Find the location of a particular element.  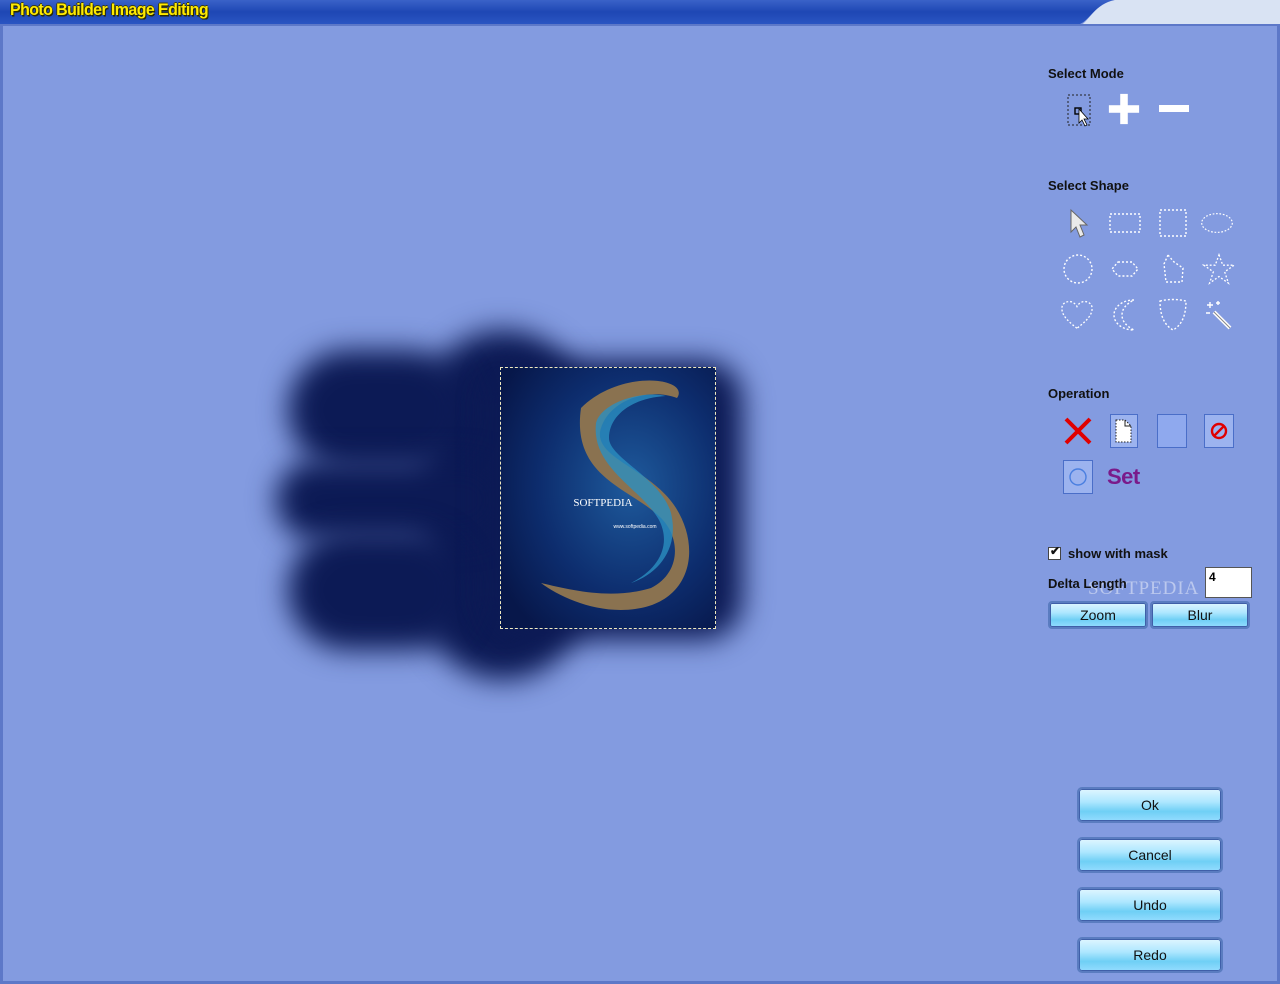

blank-frame-icon is located at coordinates (1172, 431).